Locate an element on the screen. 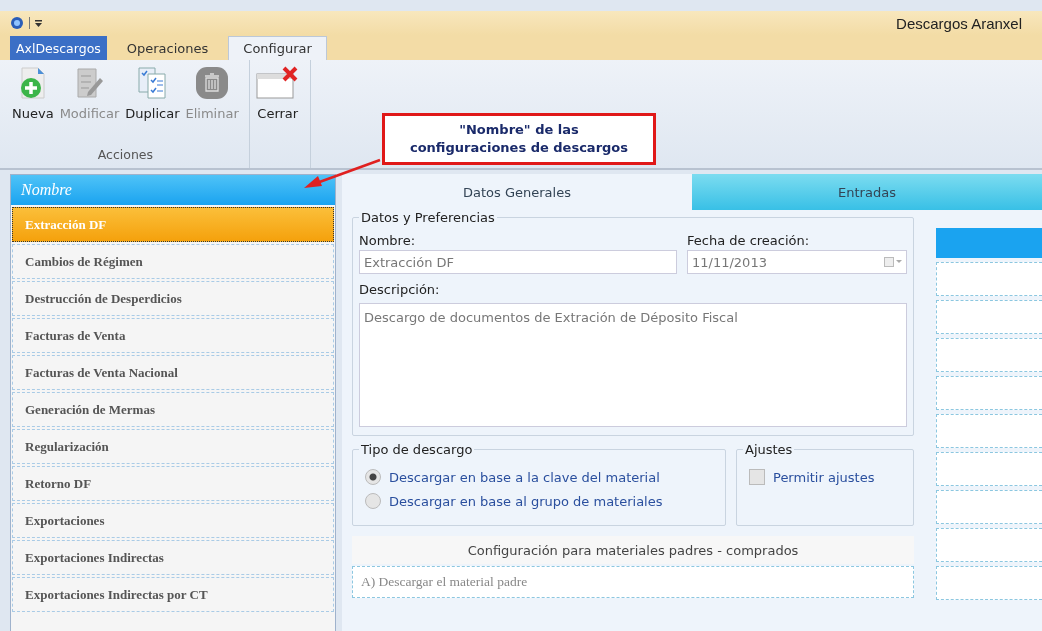  new-button: Nueva is located at coordinates (33, 93).